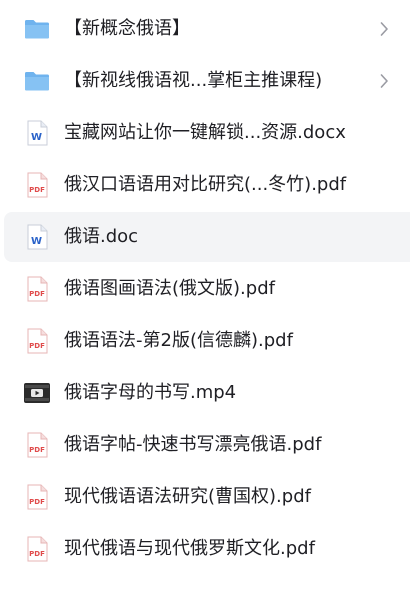  What do you see at coordinates (187, 496) in the screenshot?
I see `file-name-label: 现代俄语语法研究(曹国权).pdf` at bounding box center [187, 496].